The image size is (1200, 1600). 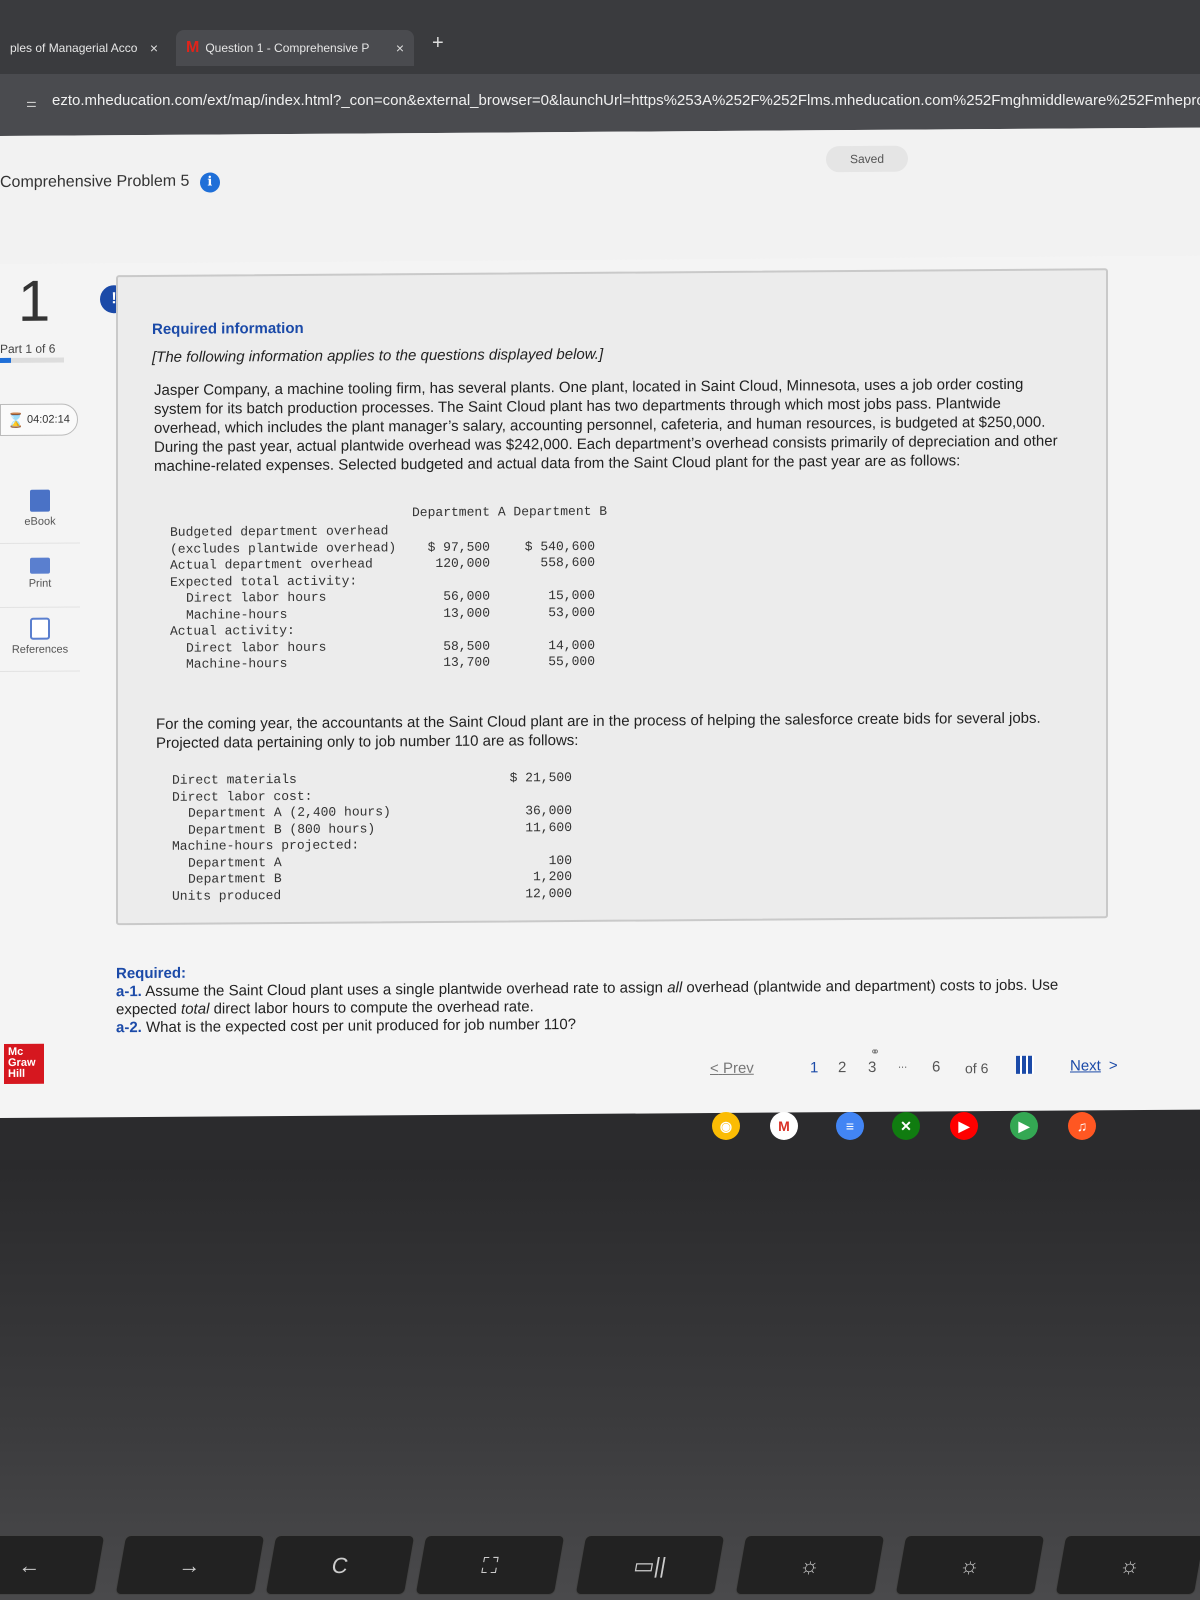 What do you see at coordinates (936, 1066) in the screenshot?
I see `page-6-button: 6` at bounding box center [936, 1066].